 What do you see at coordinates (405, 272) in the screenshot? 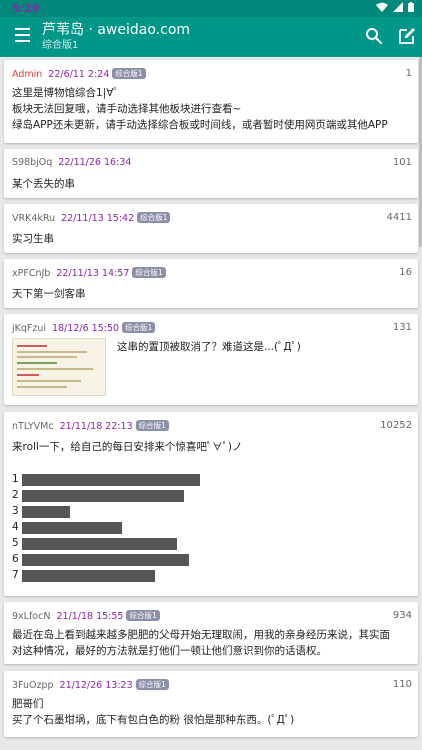
I see `reply-count: 16` at bounding box center [405, 272].